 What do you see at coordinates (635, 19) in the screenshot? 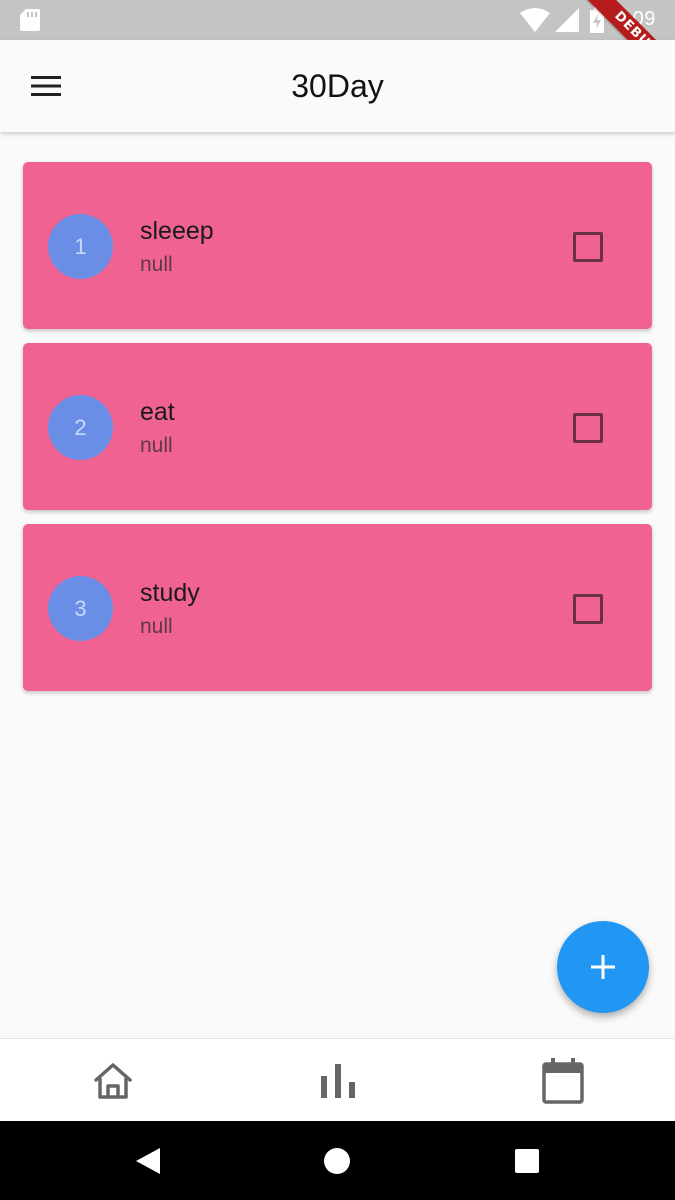
I see `status-time: 7:09` at bounding box center [635, 19].